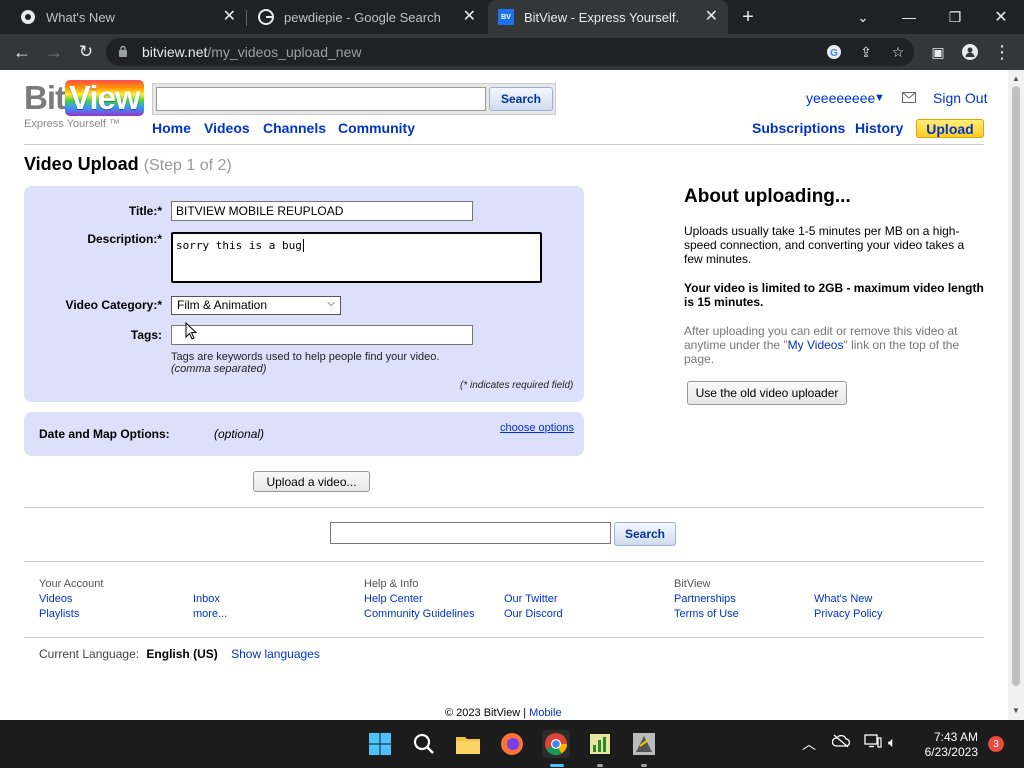  I want to click on google-icon, so click(266, 17).